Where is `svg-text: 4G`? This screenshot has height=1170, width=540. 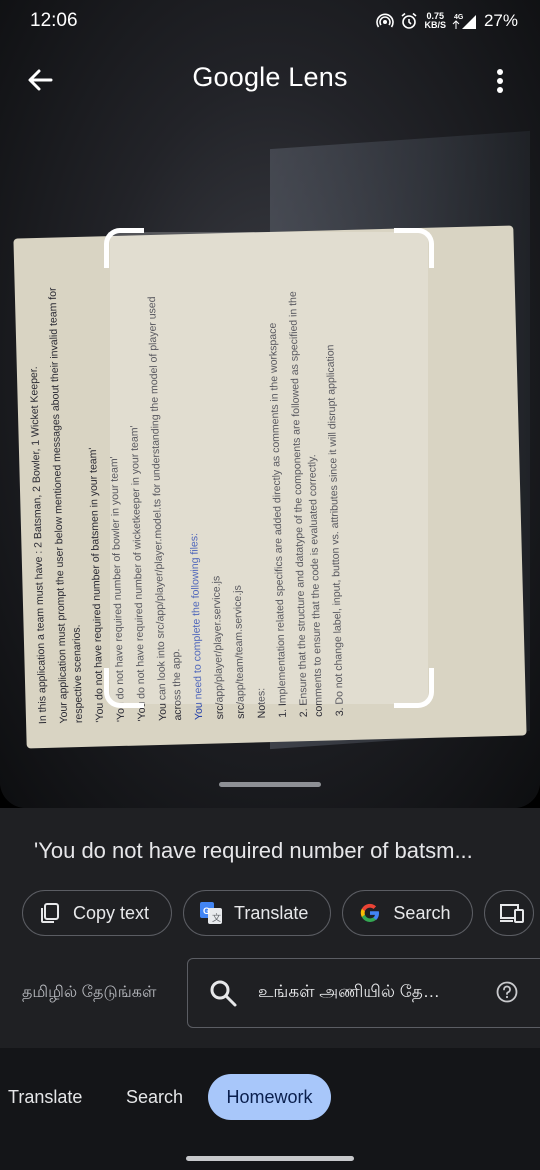
svg-text: 4G is located at coordinates (459, 17).